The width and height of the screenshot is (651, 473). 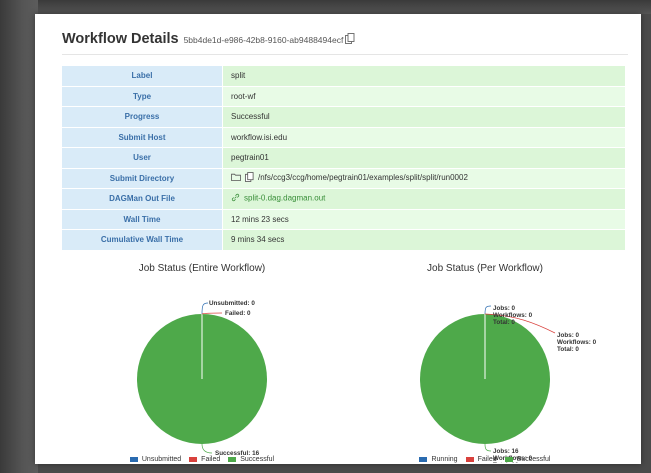 I want to click on page-title: Workflow Details, so click(x=120, y=39).